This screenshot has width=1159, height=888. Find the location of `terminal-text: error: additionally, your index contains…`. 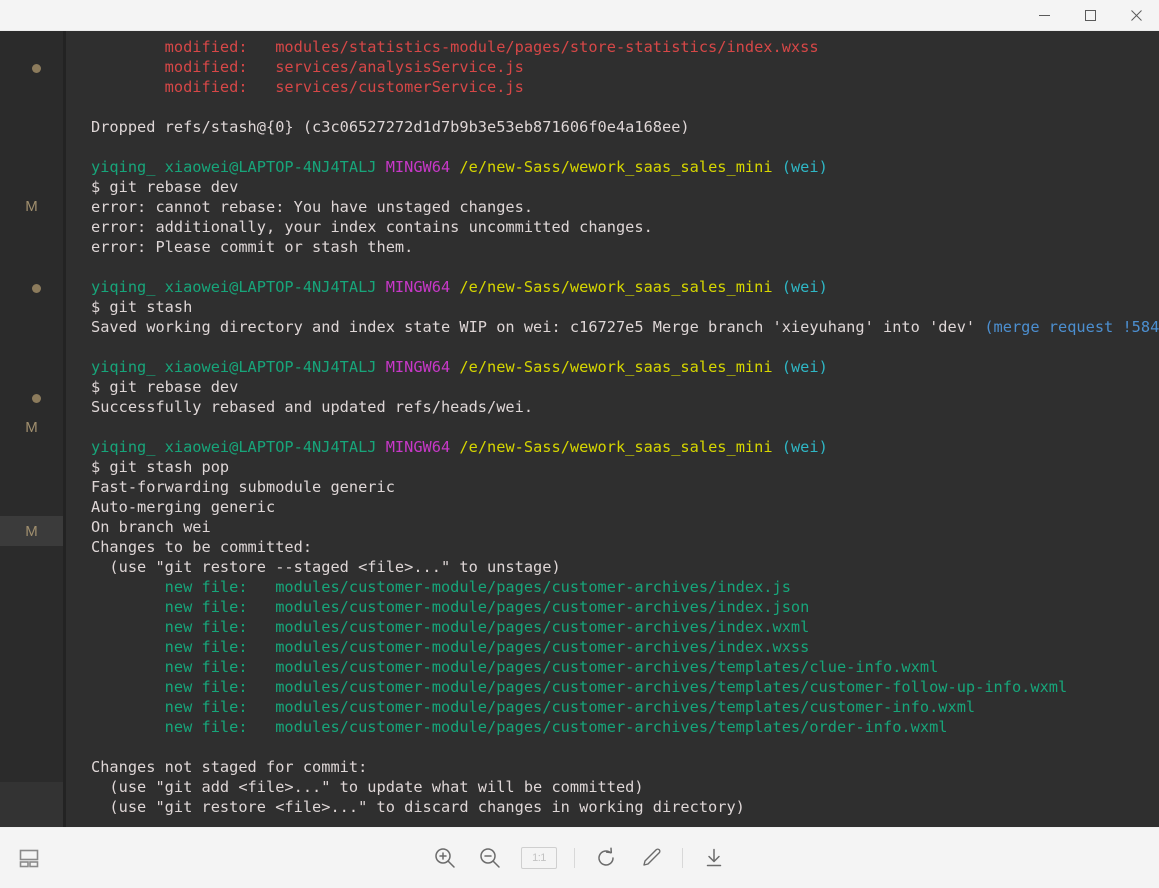

terminal-text: error: additionally, your index contains… is located at coordinates (372, 227).